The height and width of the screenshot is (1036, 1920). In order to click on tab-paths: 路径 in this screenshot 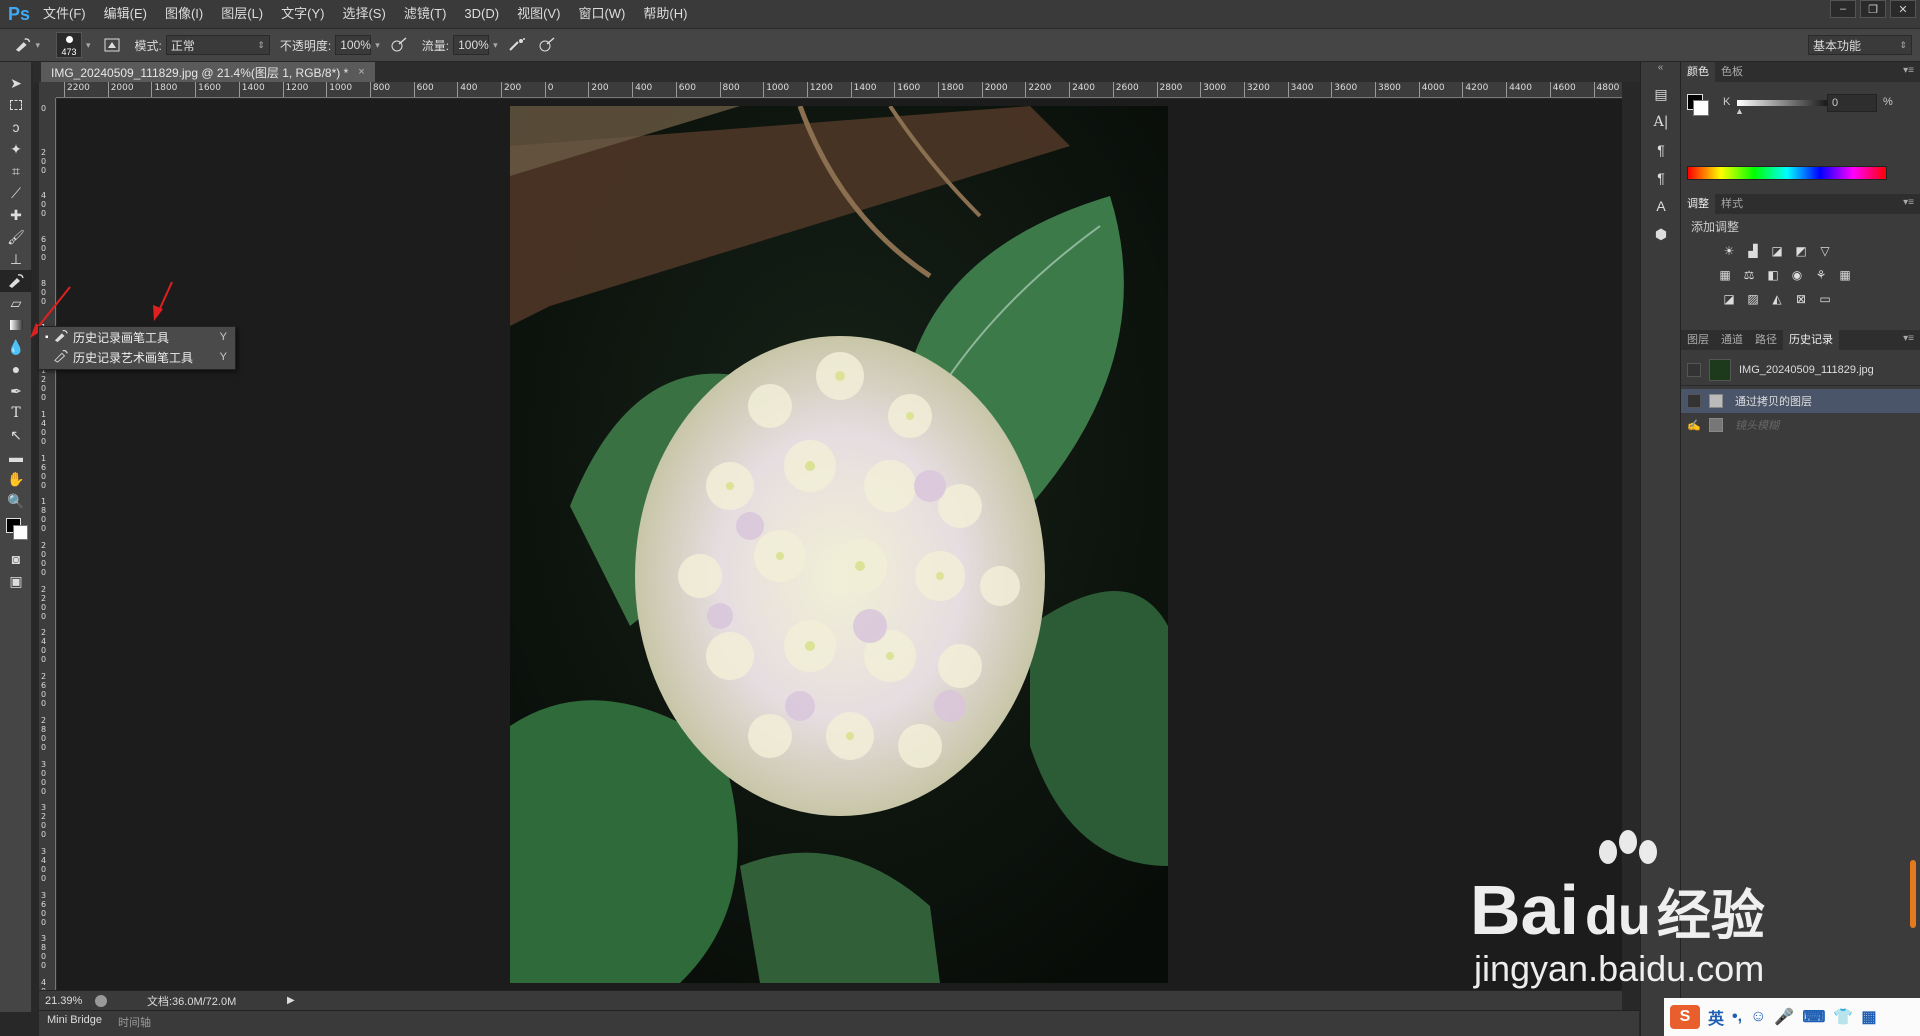, I will do `click(1766, 340)`.